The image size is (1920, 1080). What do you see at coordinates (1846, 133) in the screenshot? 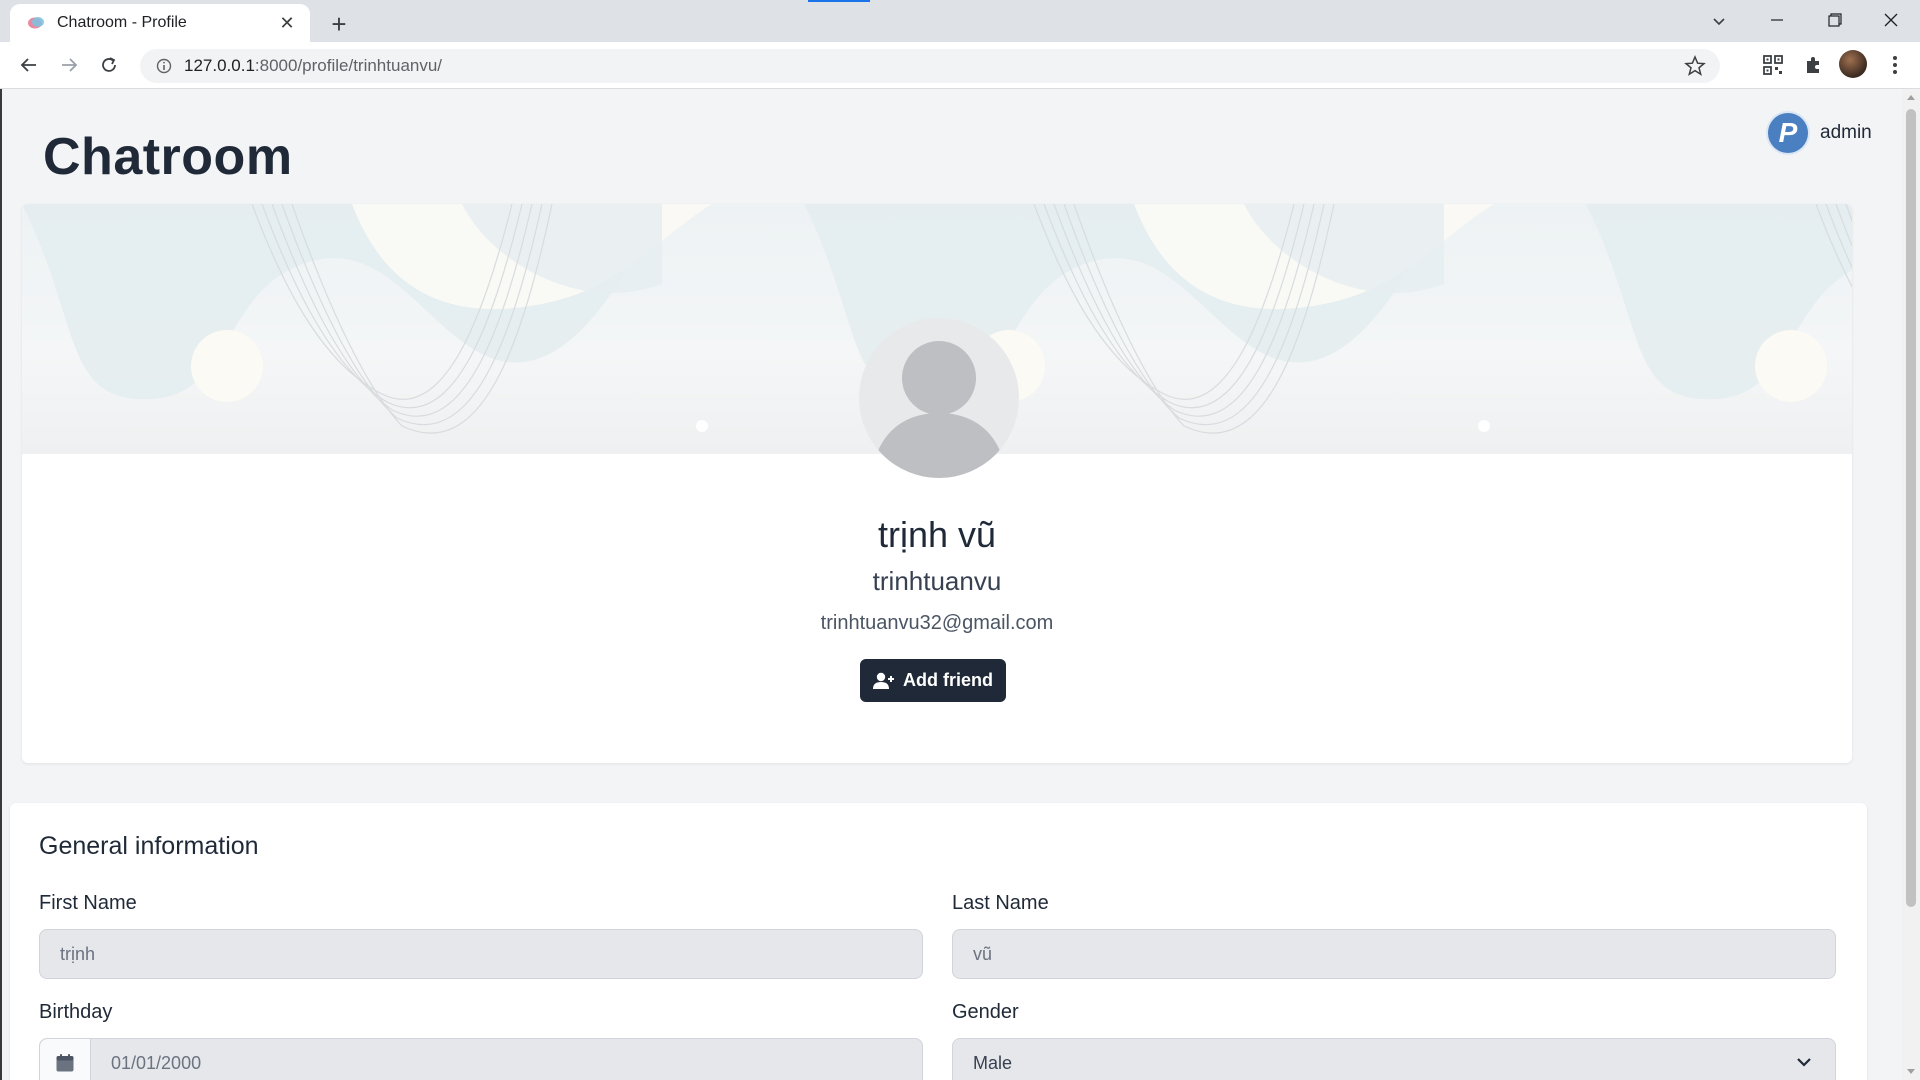
I see `user-name: admin` at bounding box center [1846, 133].